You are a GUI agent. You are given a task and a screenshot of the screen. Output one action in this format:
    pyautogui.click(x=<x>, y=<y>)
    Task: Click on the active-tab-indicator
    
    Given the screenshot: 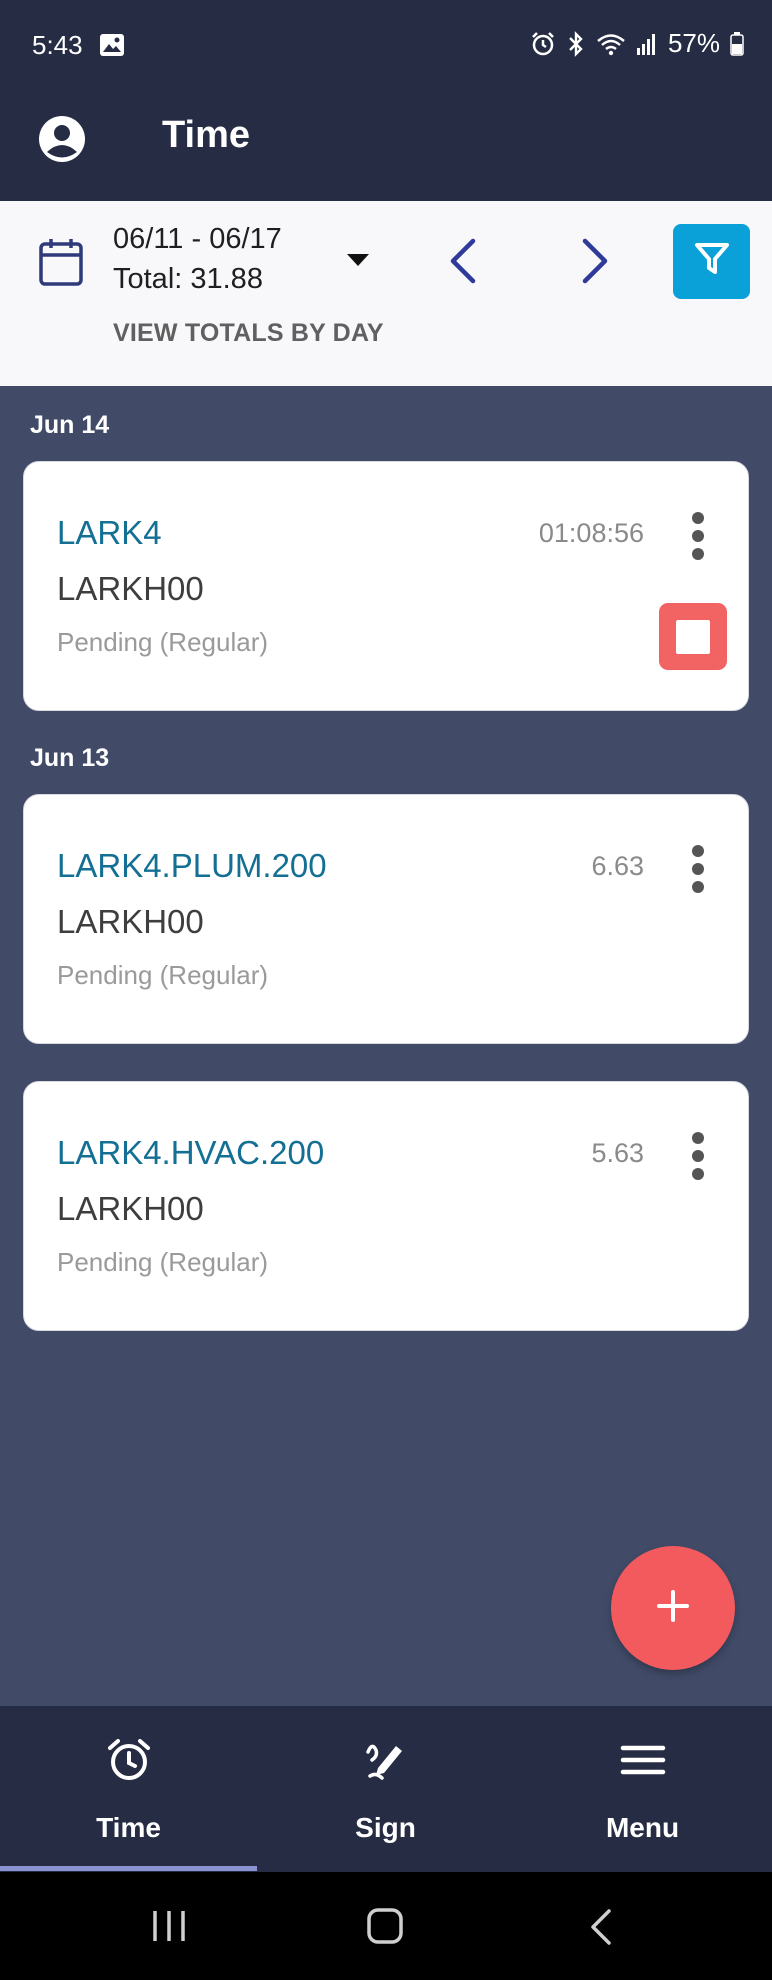 What is the action you would take?
    pyautogui.click(x=128, y=1868)
    